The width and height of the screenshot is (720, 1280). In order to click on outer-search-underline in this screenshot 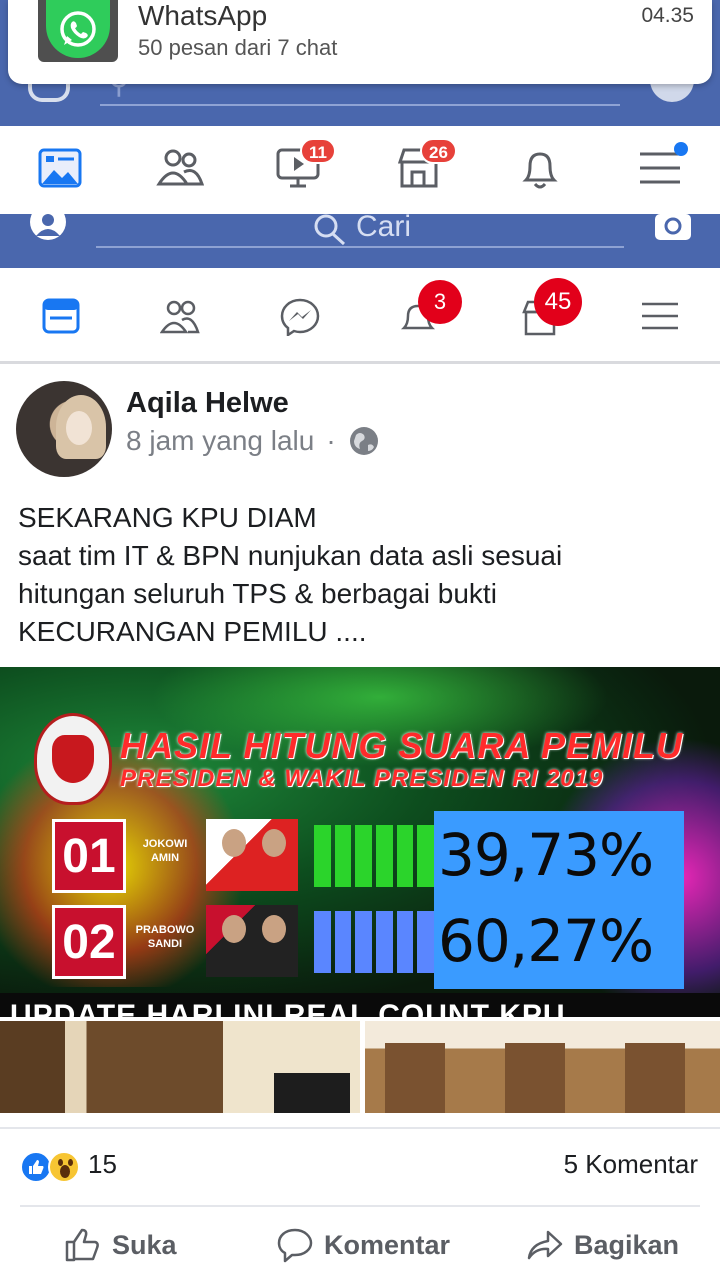, I will do `click(360, 105)`.